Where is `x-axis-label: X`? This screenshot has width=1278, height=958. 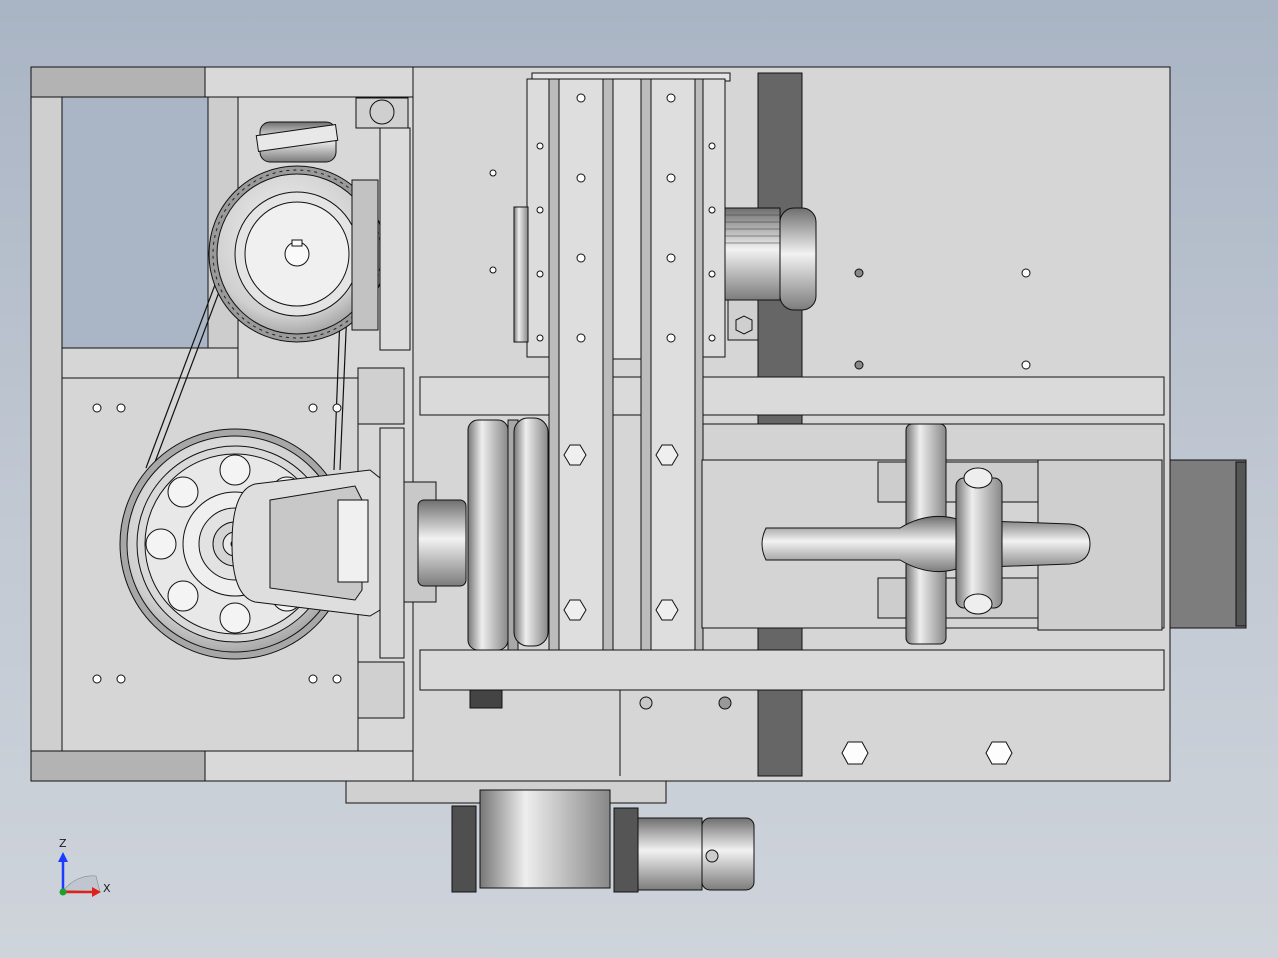 x-axis-label: X is located at coordinates (107, 888).